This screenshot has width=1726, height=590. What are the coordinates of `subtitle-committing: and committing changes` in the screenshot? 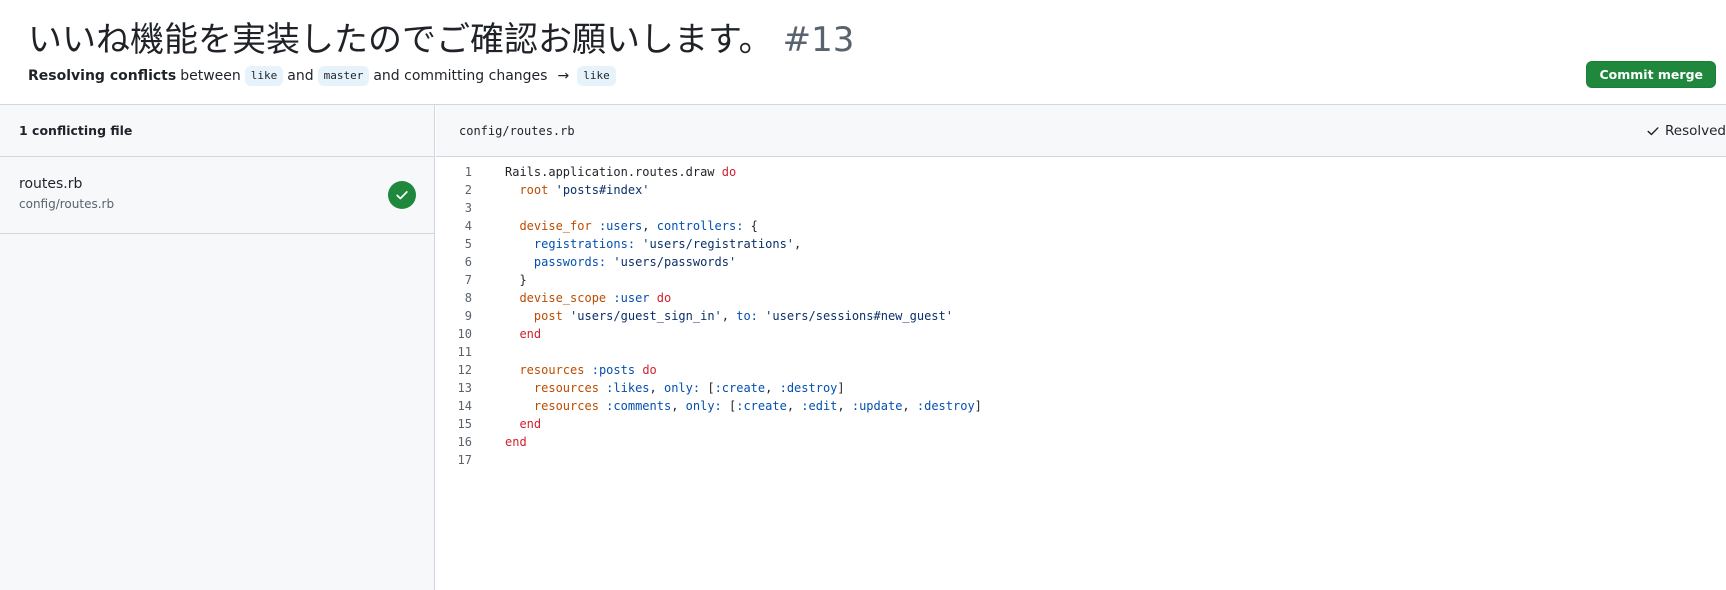 It's located at (460, 76).